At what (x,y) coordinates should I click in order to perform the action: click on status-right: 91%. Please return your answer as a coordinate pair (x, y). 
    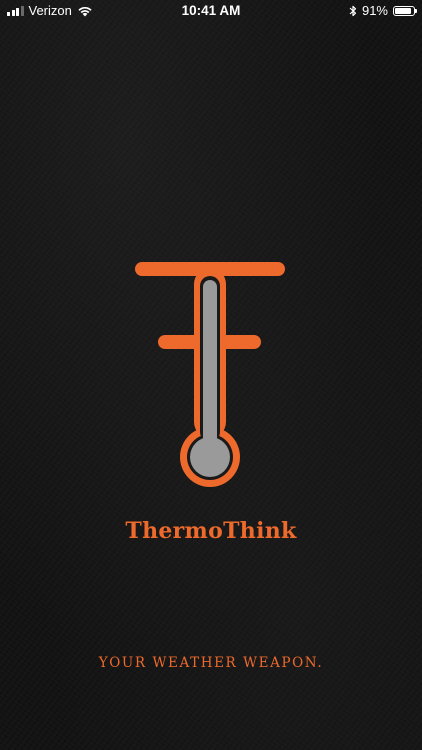
    Looking at the image, I should click on (383, 10).